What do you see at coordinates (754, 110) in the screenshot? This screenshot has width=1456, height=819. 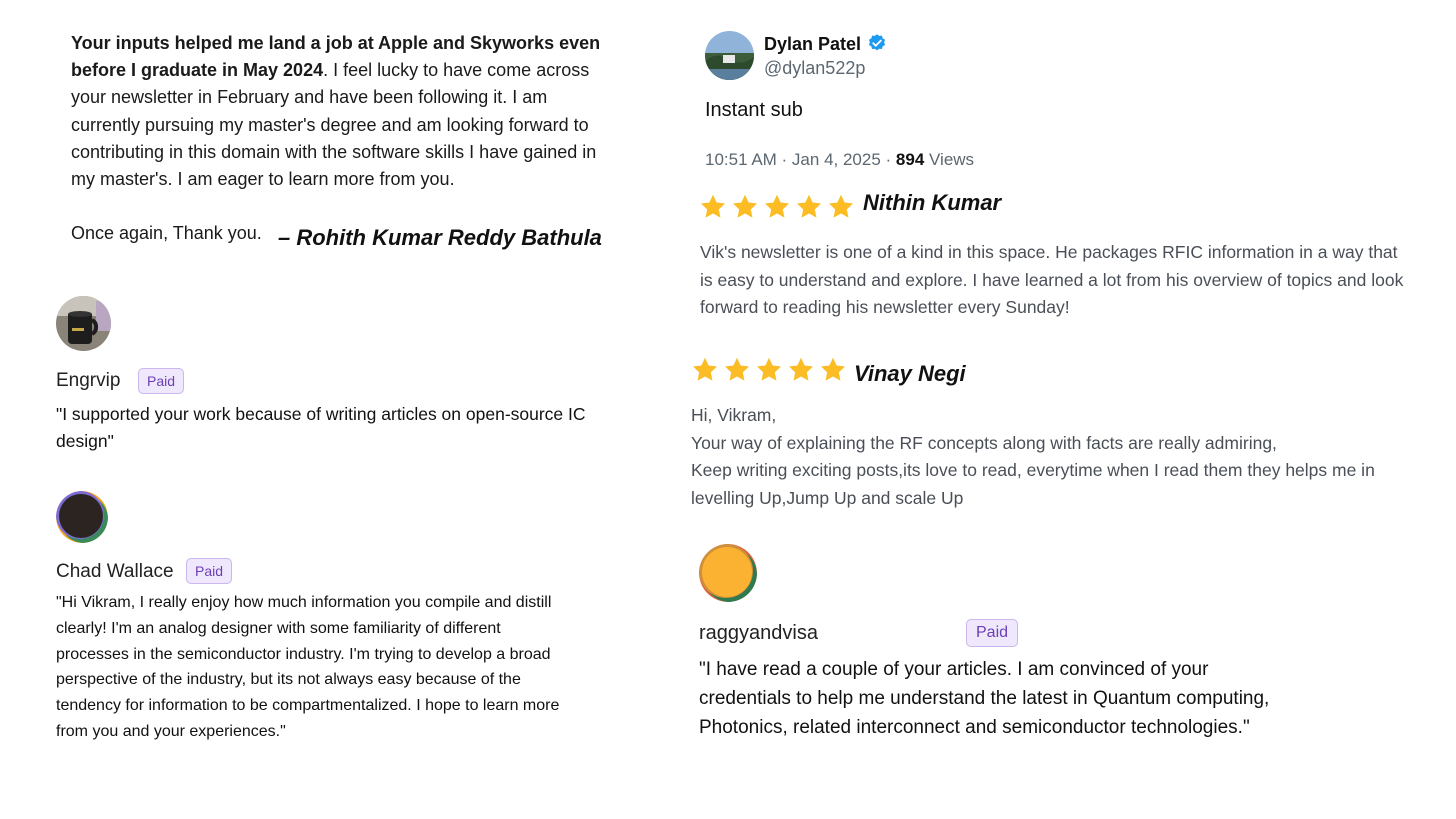 I see `tweet-text: Instant sub` at bounding box center [754, 110].